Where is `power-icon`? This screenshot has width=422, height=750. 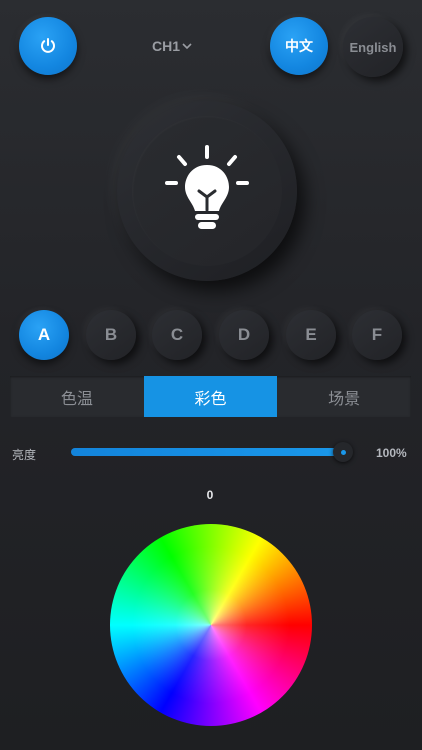
power-icon is located at coordinates (48, 45).